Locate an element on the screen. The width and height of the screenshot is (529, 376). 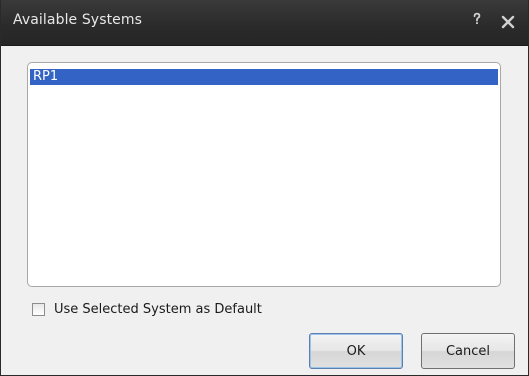
title-bar: Available Systems is located at coordinates (264, 23).